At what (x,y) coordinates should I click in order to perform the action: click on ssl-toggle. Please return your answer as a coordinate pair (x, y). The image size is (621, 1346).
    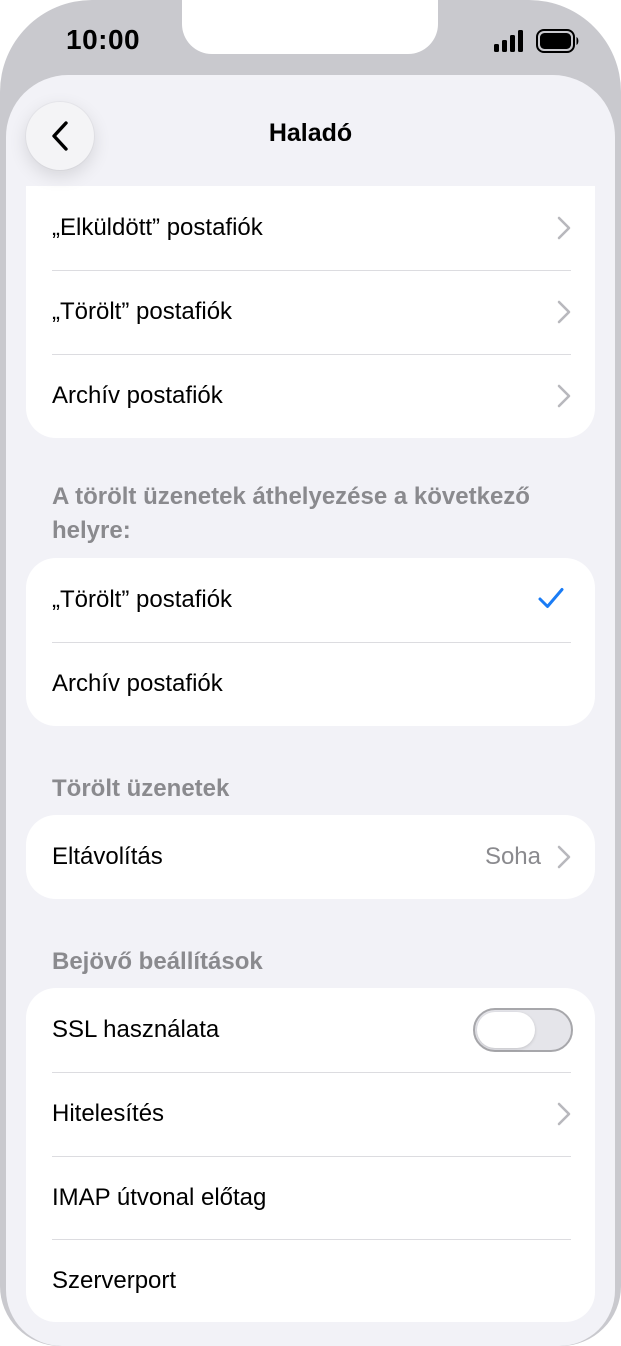
    Looking at the image, I should click on (523, 1030).